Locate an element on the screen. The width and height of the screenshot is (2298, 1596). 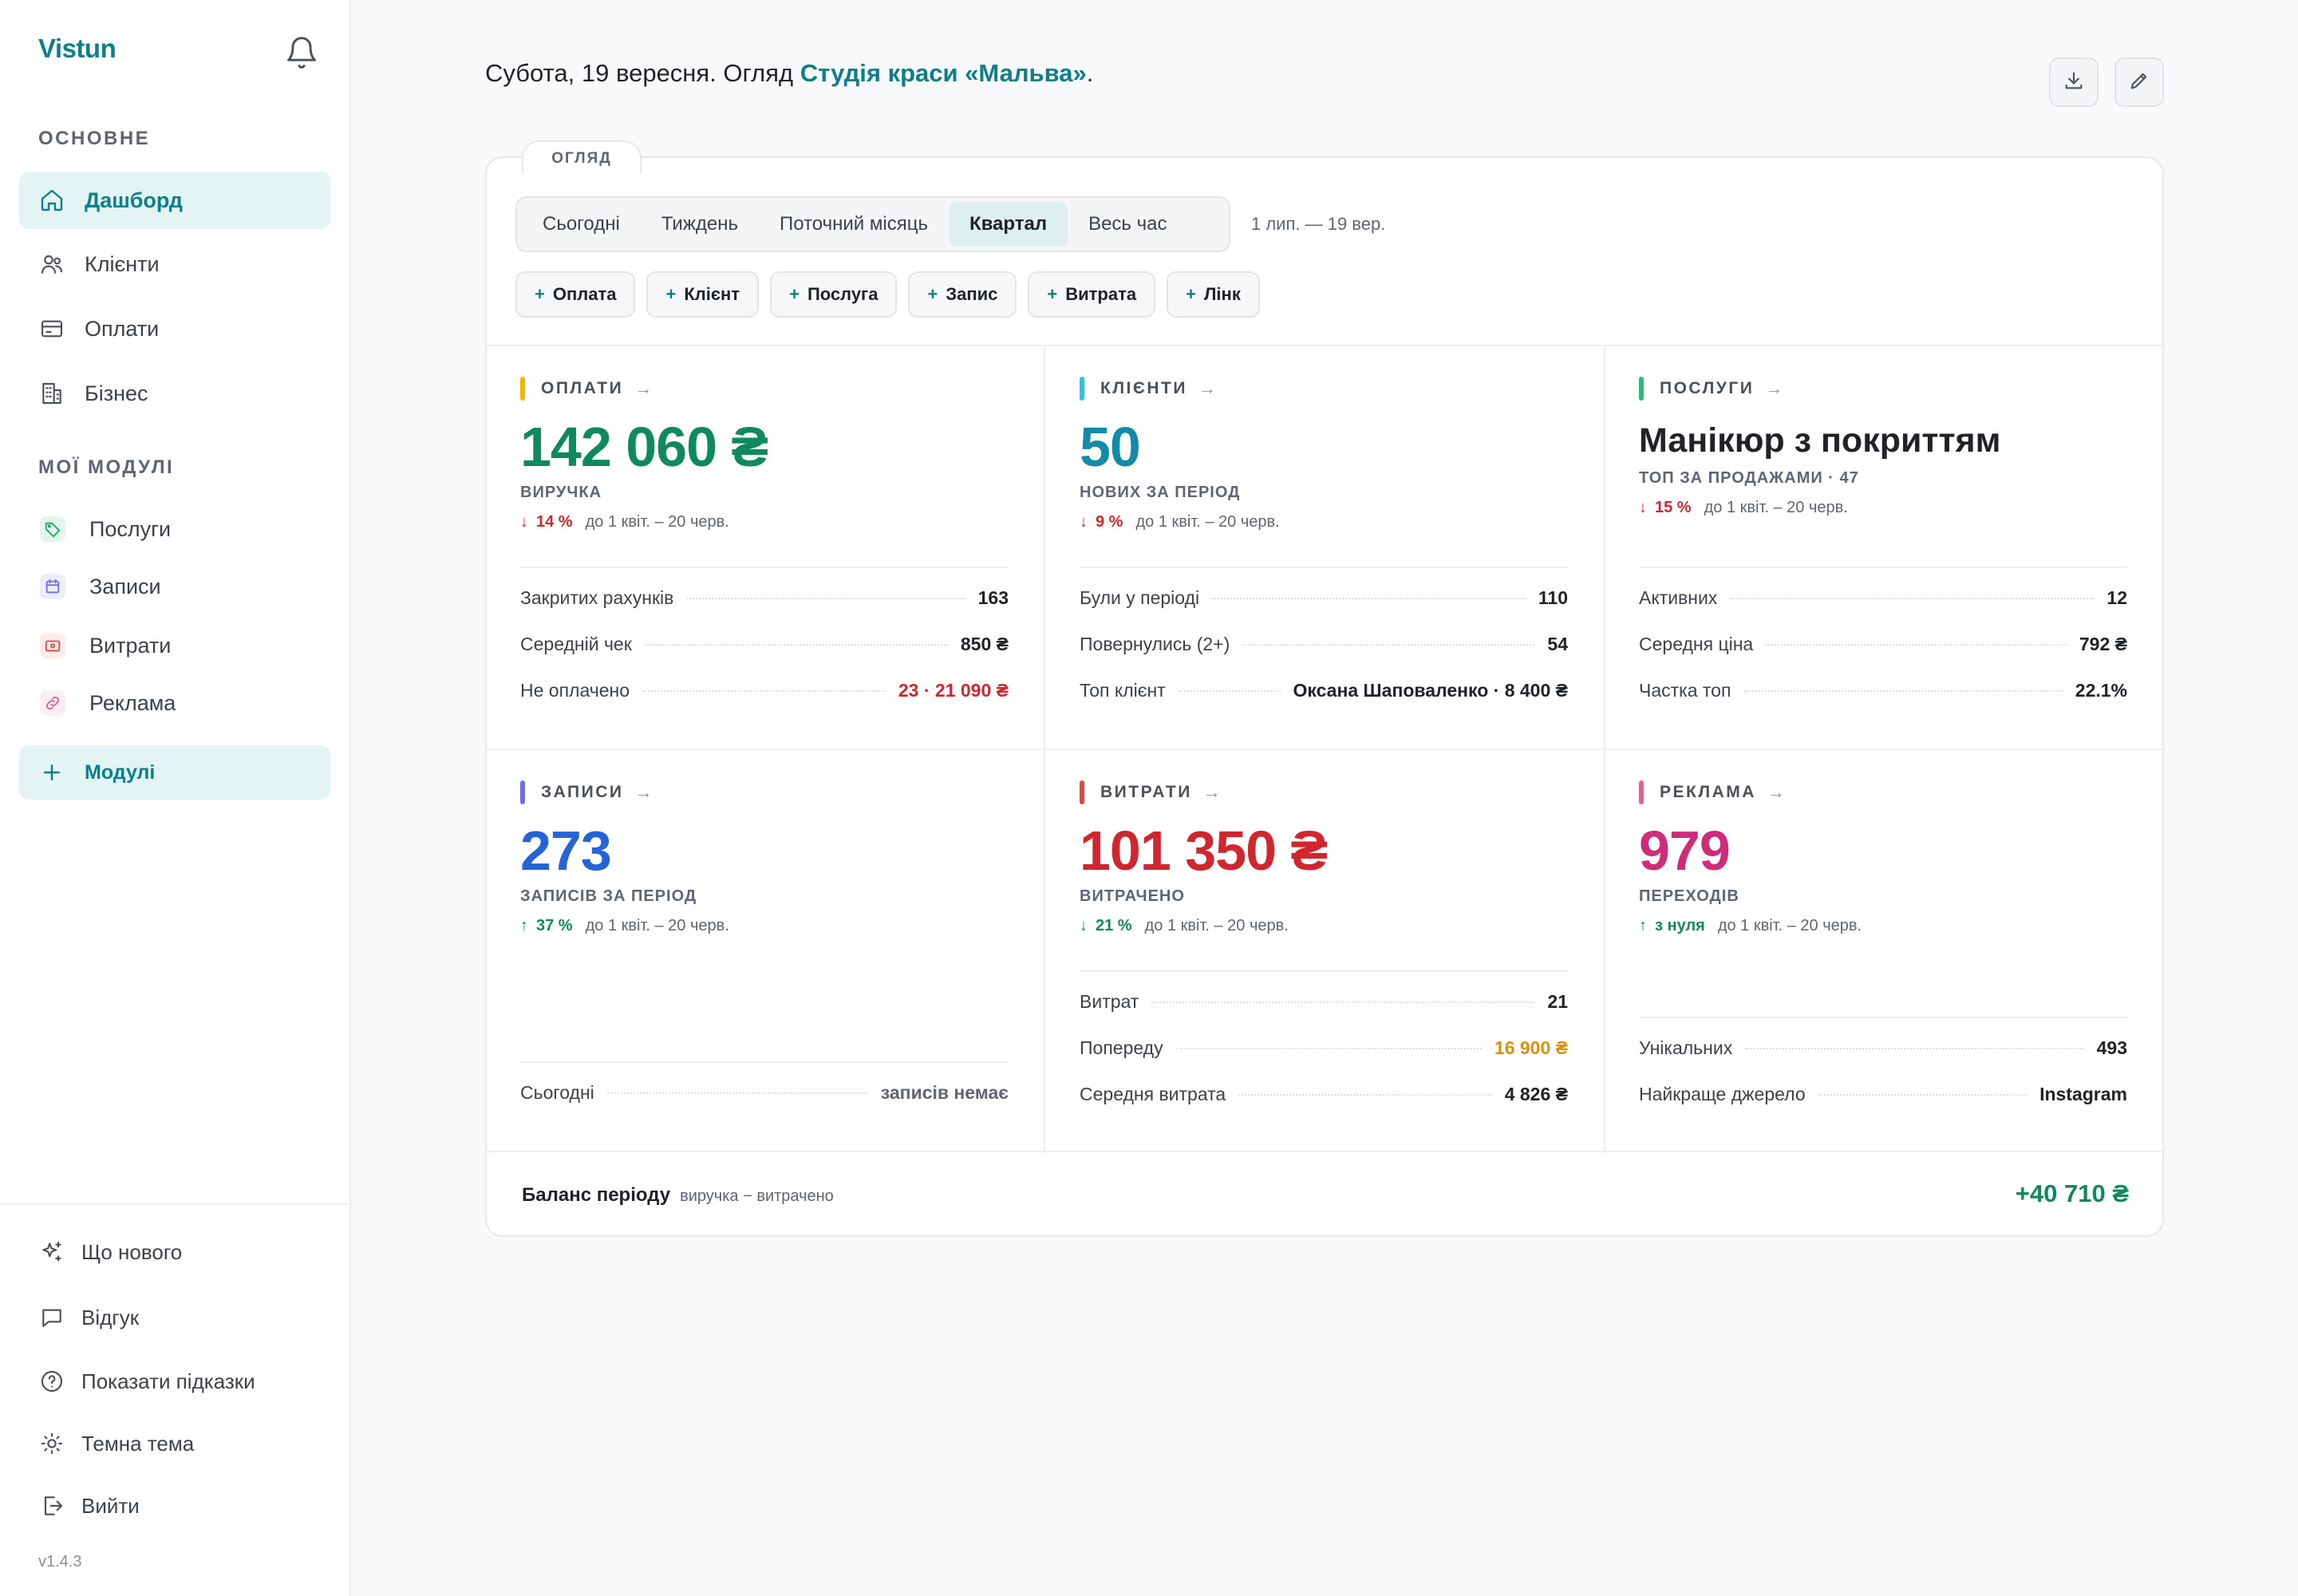
add-expense-button: + Витрата is located at coordinates (1092, 294).